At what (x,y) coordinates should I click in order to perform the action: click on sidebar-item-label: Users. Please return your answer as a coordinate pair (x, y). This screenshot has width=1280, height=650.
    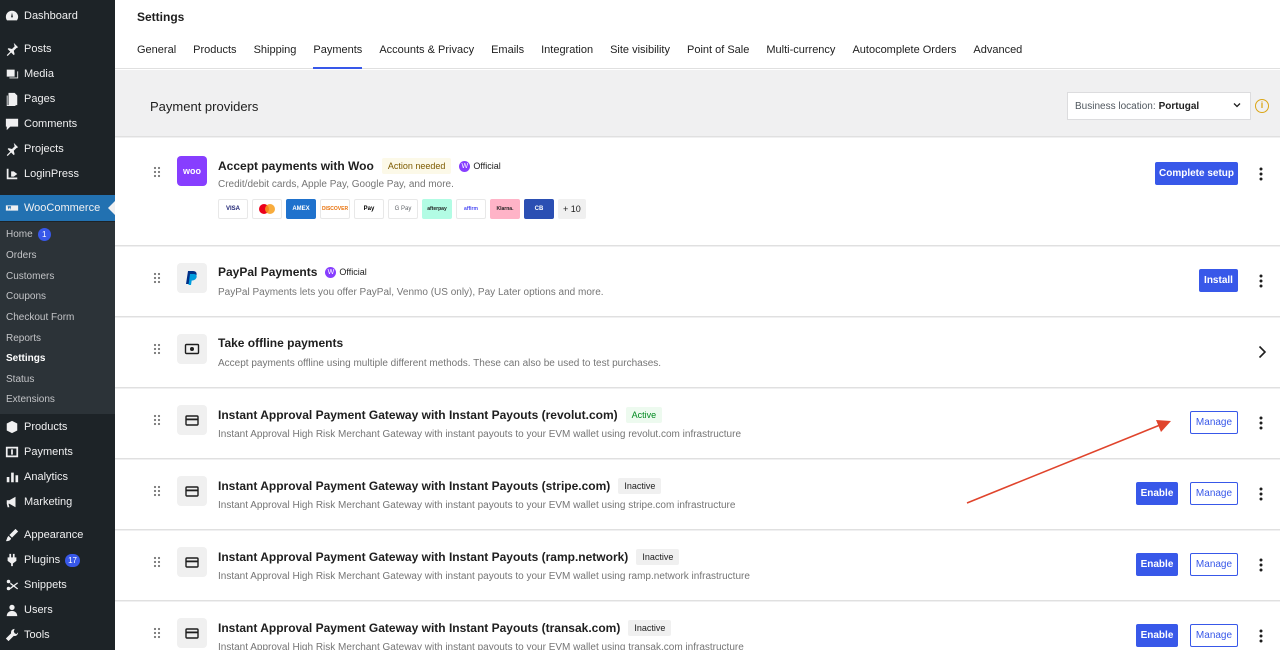
    Looking at the image, I should click on (38, 610).